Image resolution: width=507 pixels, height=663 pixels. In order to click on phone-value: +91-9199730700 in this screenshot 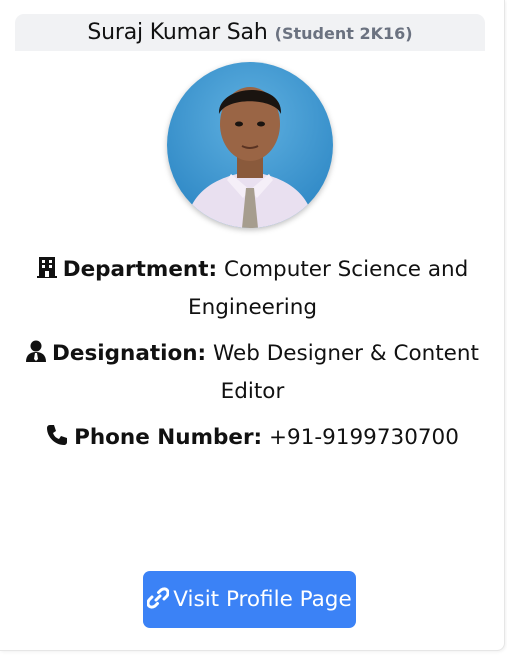, I will do `click(364, 437)`.